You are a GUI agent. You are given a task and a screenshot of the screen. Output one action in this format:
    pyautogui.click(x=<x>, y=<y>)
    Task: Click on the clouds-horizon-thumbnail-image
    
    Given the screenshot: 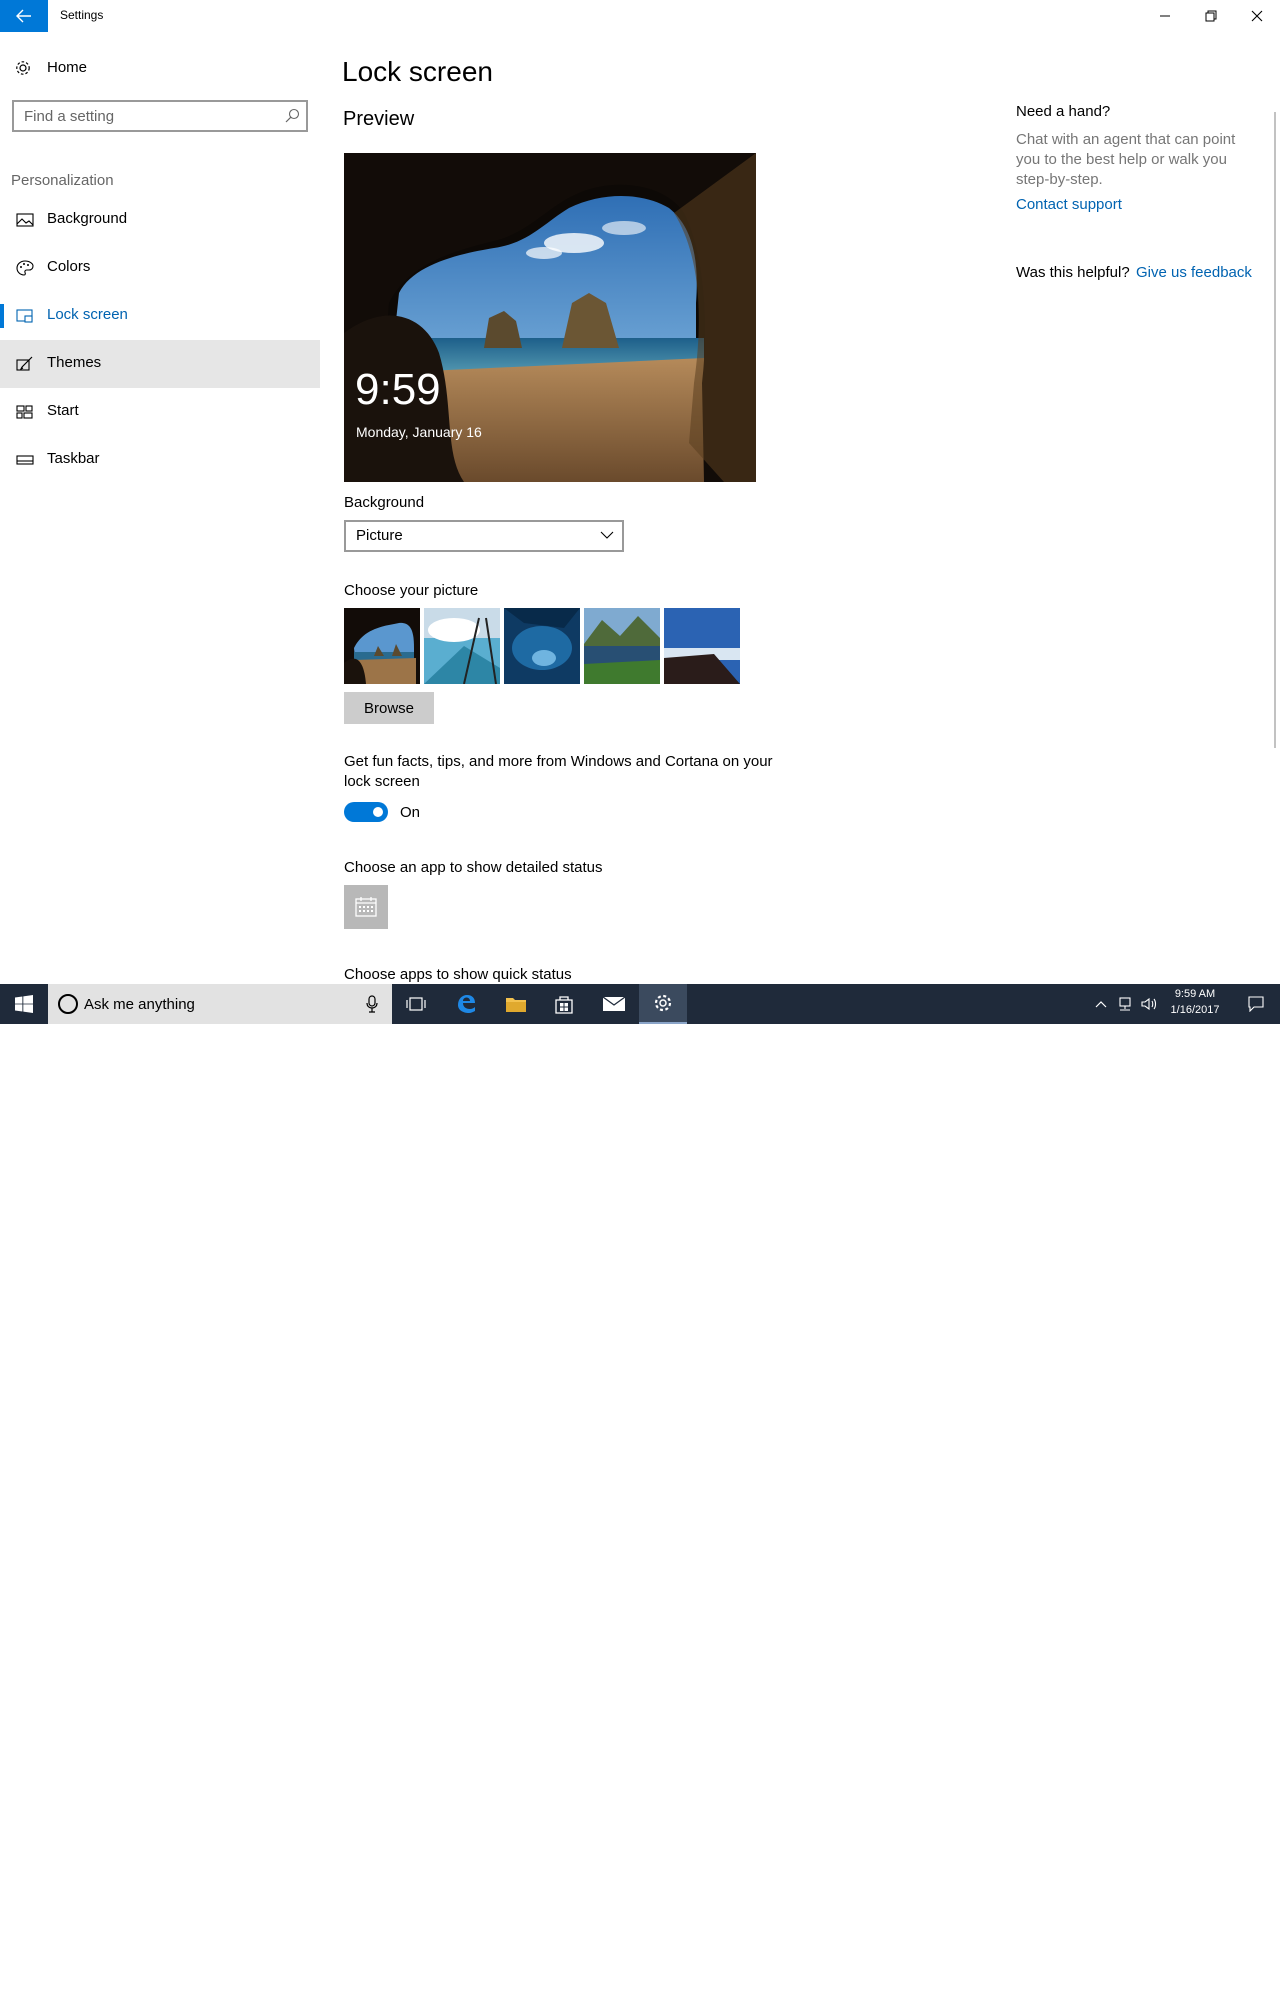 What is the action you would take?
    pyautogui.click(x=702, y=646)
    